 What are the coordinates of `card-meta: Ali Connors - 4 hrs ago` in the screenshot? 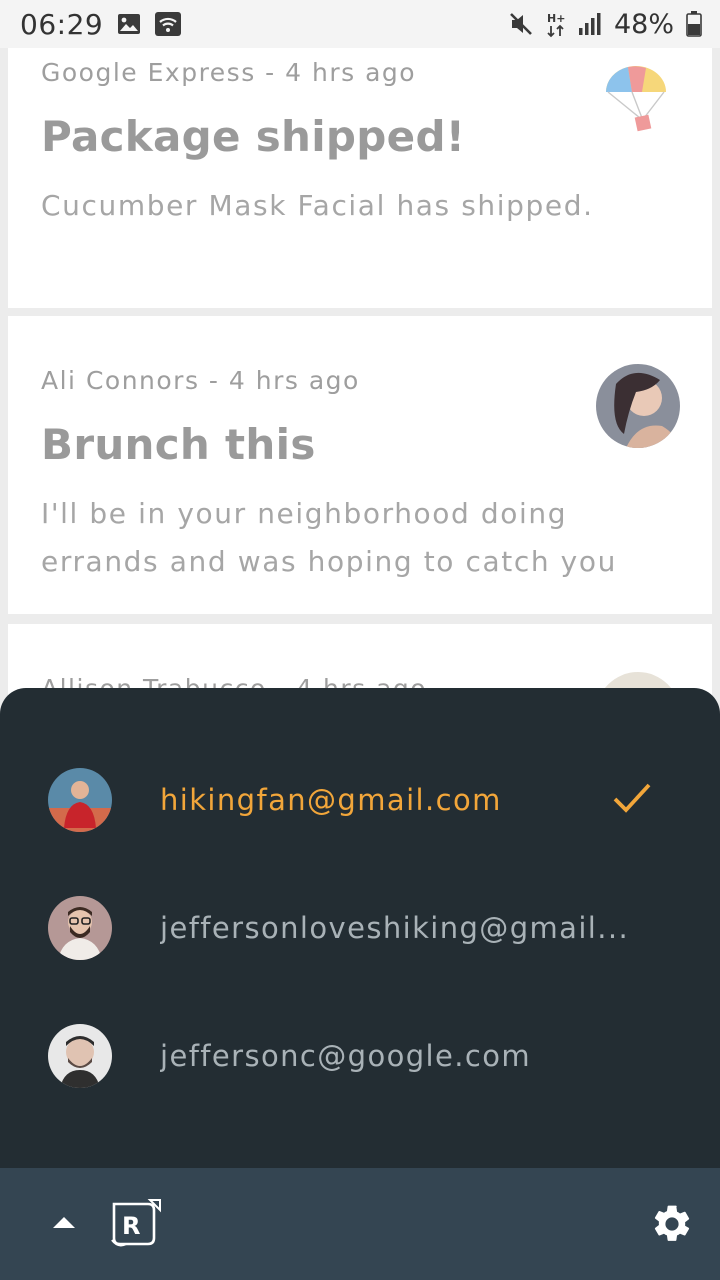 It's located at (200, 380).